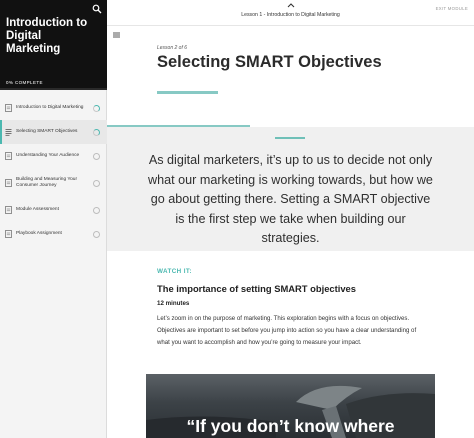  I want to click on lesson-item-smart-objectives: Selecting SMART Objectives, so click(53, 132).